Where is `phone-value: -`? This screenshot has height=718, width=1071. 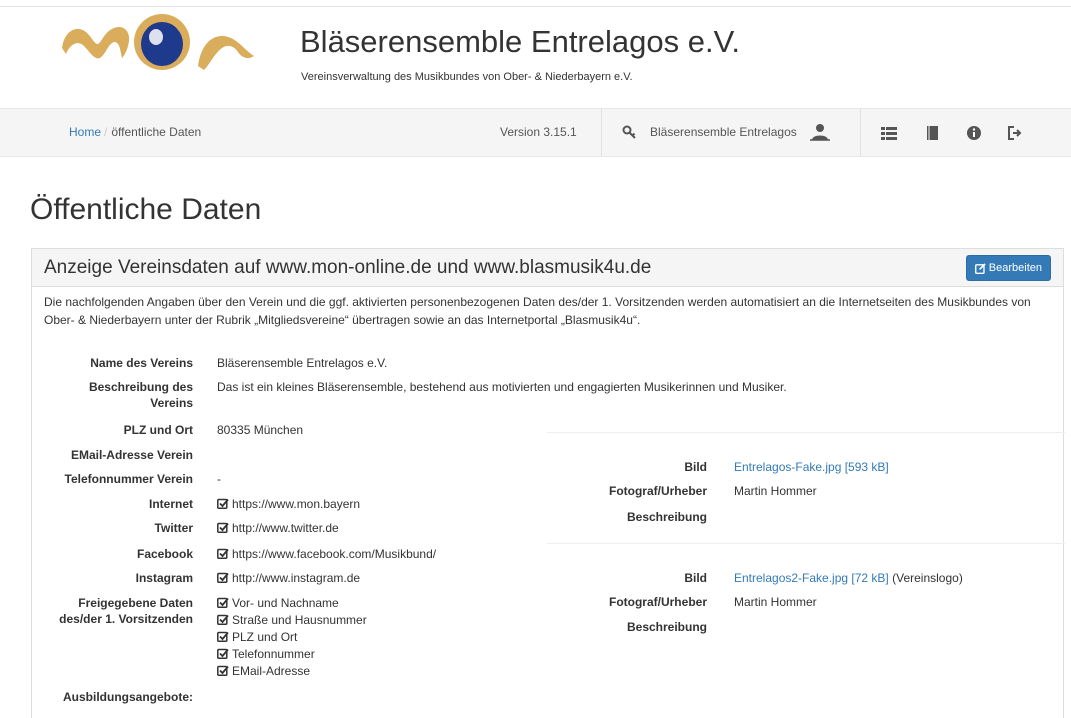
phone-value: - is located at coordinates (219, 479).